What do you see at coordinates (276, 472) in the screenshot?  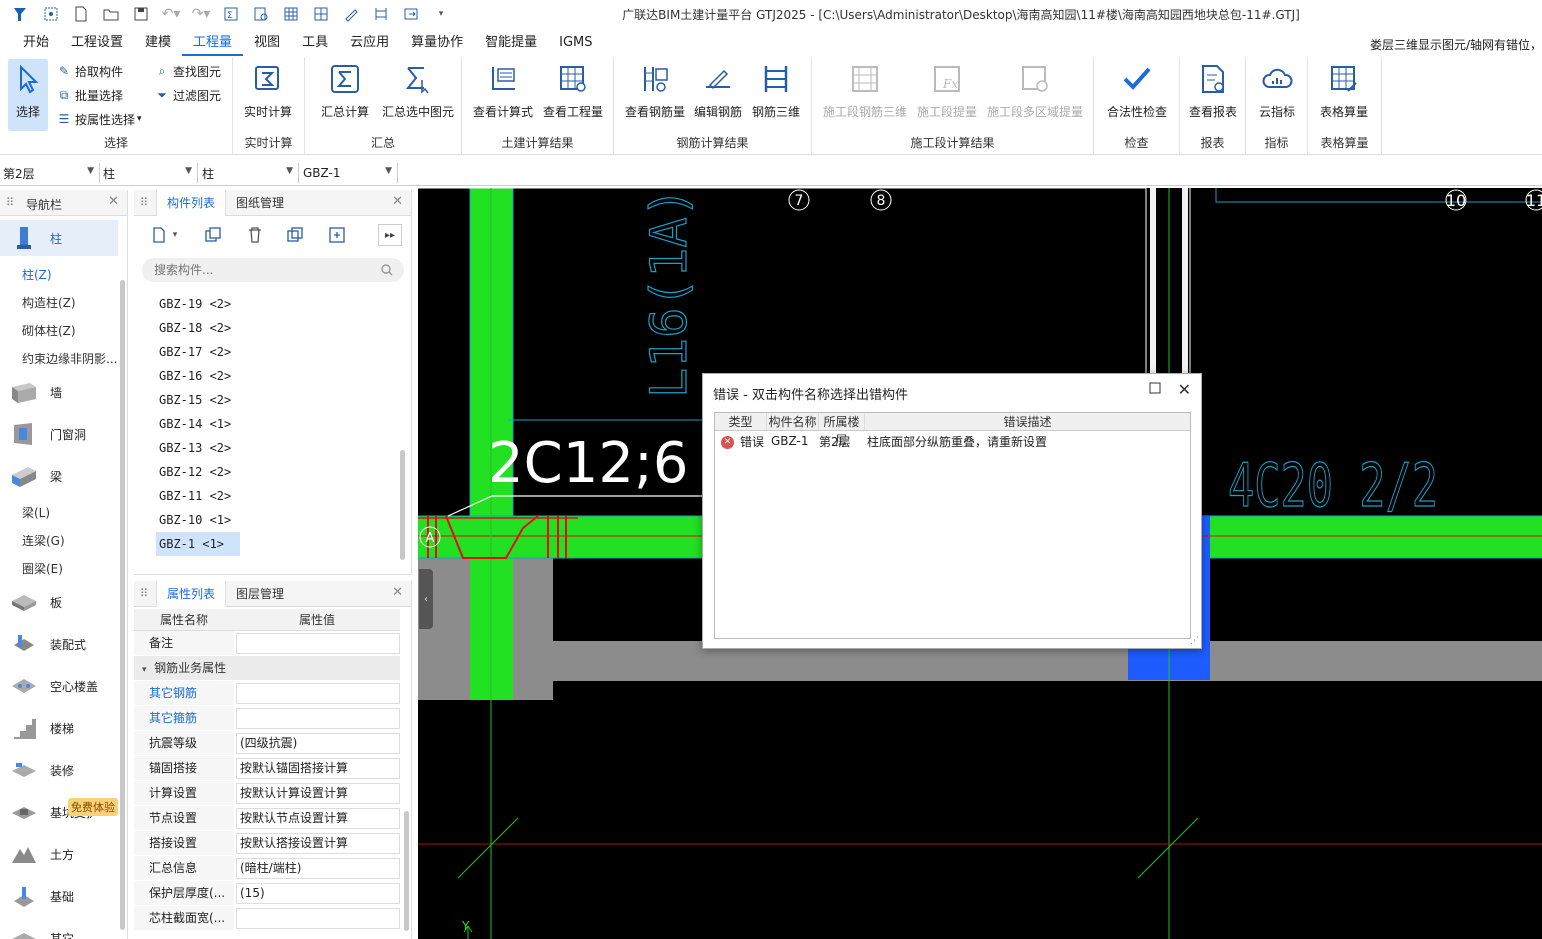 I see `list-item: GBZ-12 <2>` at bounding box center [276, 472].